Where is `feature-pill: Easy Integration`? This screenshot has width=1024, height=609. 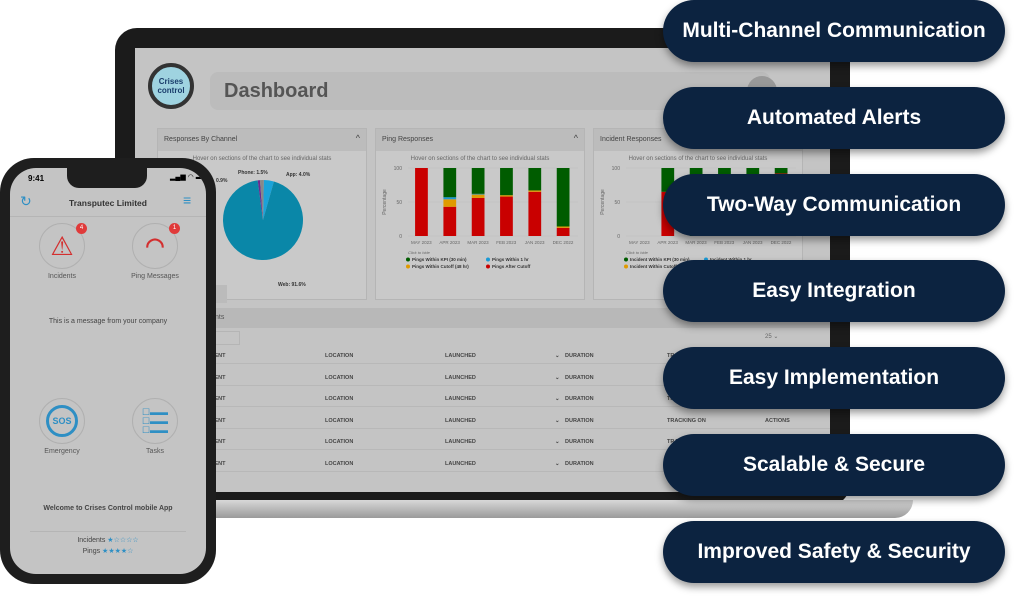 feature-pill: Easy Integration is located at coordinates (834, 291).